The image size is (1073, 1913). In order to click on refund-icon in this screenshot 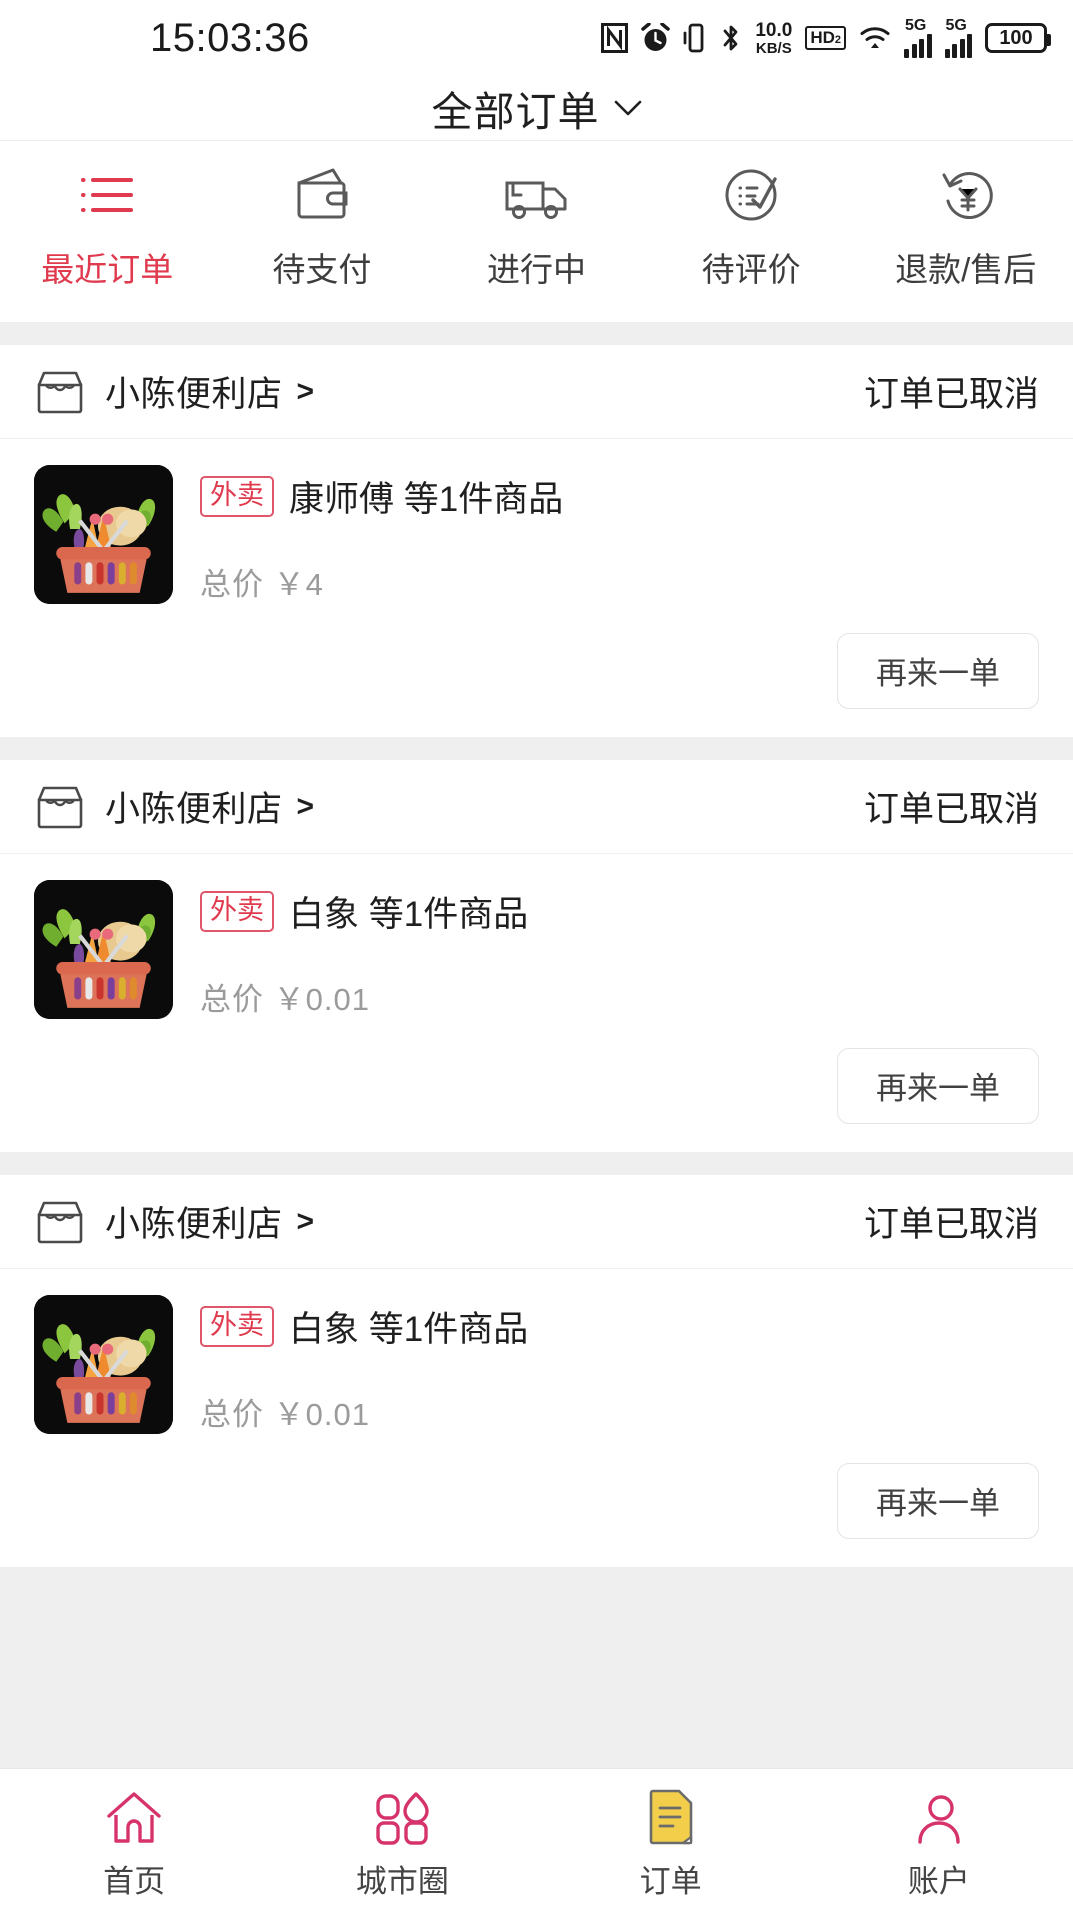, I will do `click(966, 195)`.